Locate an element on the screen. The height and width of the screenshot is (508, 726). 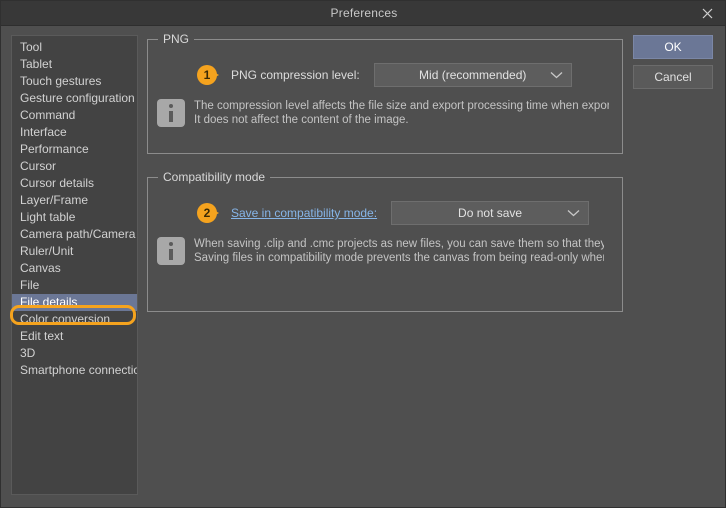
png-compression-value: Mid (recommended) is located at coordinates (473, 75).